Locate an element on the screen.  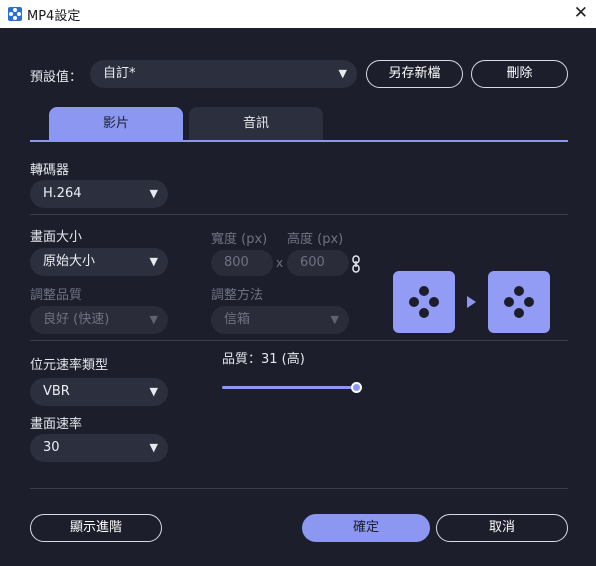
bitrate-value: VBR is located at coordinates (56, 391).